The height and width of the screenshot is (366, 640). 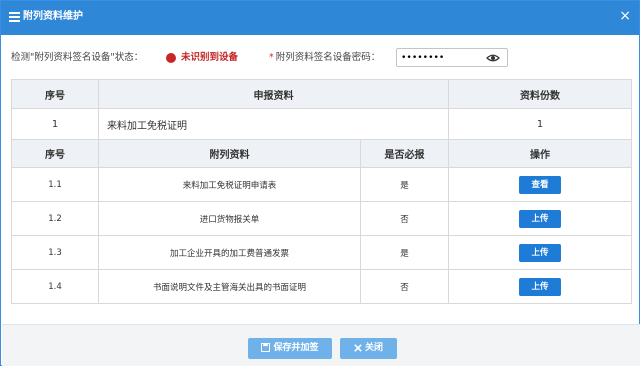 I want to click on title-bar: 附列资料维护 ×, so click(x=320, y=18).